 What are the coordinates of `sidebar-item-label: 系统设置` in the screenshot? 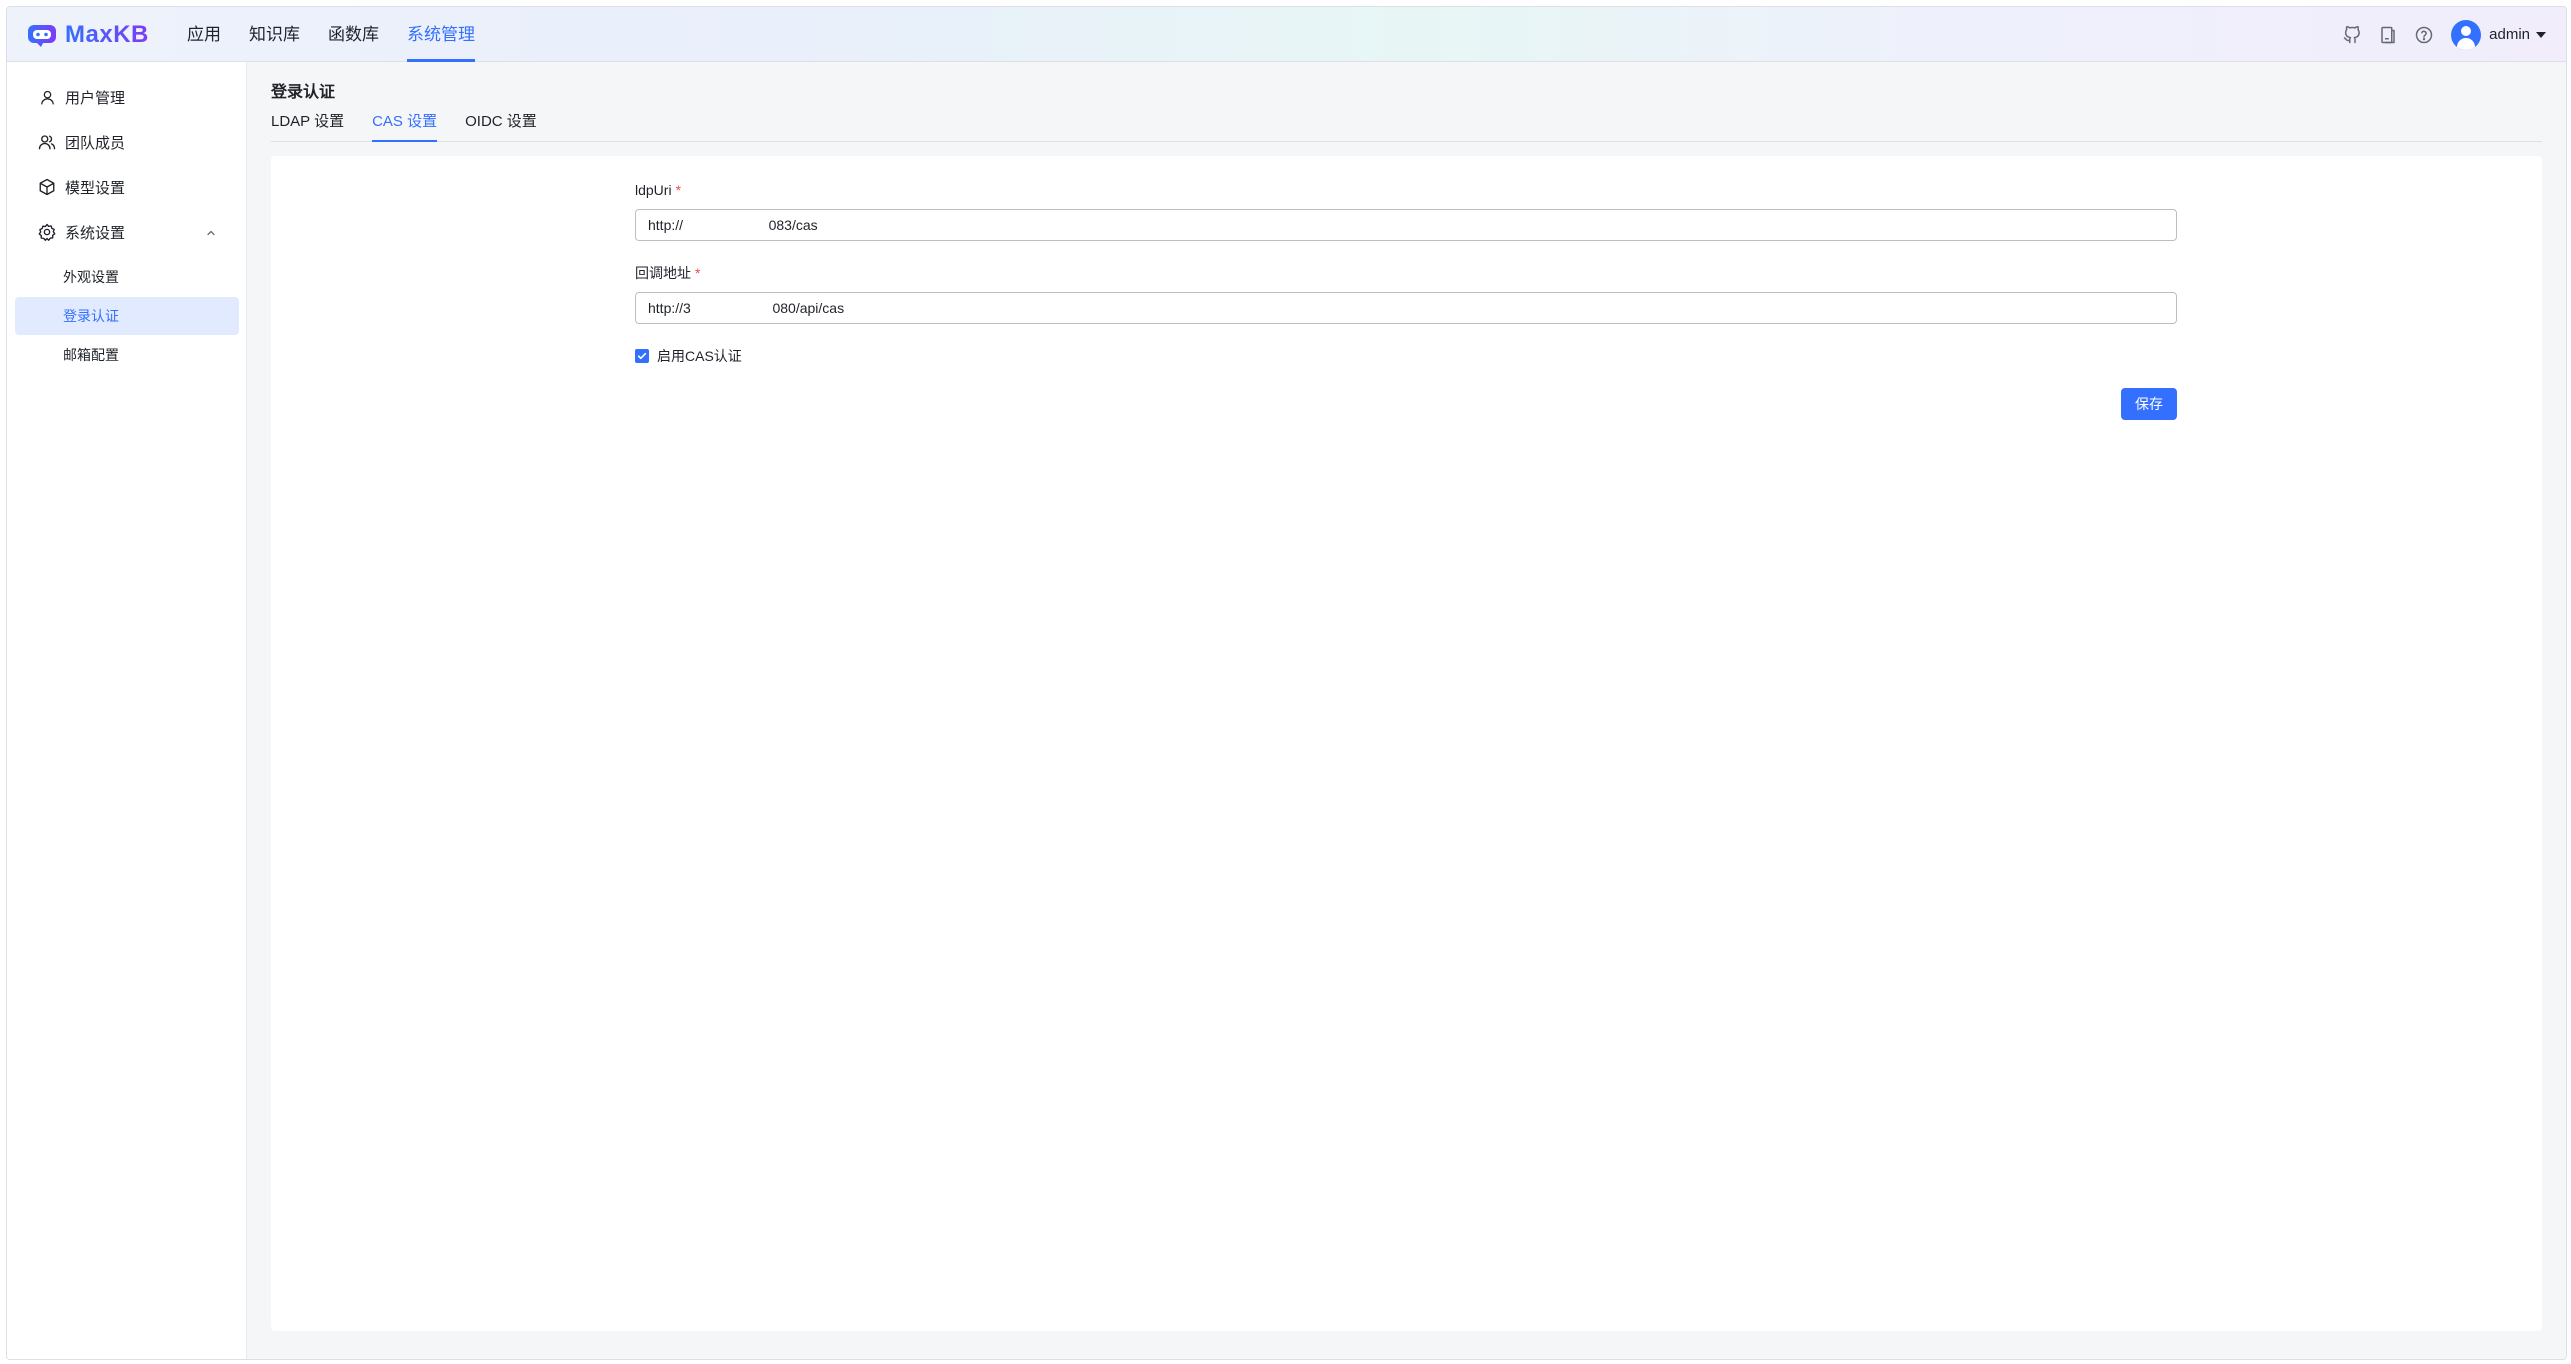 It's located at (95, 233).